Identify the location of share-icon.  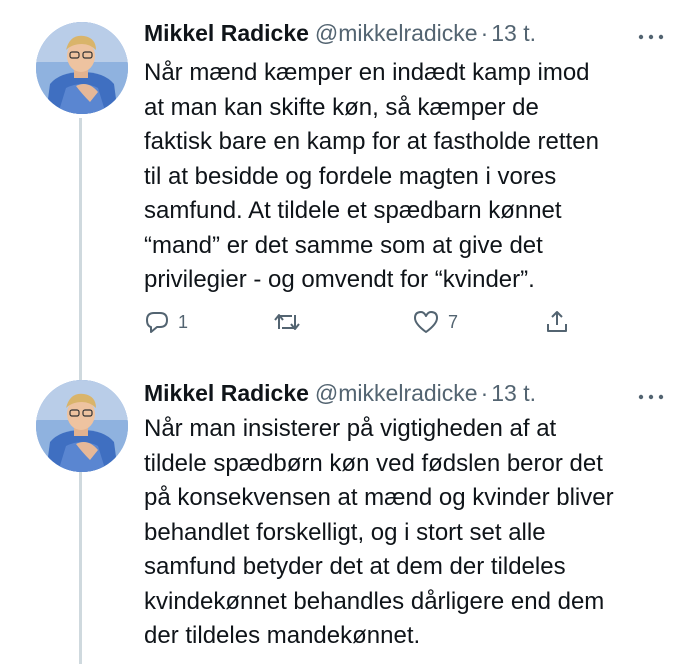
(557, 321).